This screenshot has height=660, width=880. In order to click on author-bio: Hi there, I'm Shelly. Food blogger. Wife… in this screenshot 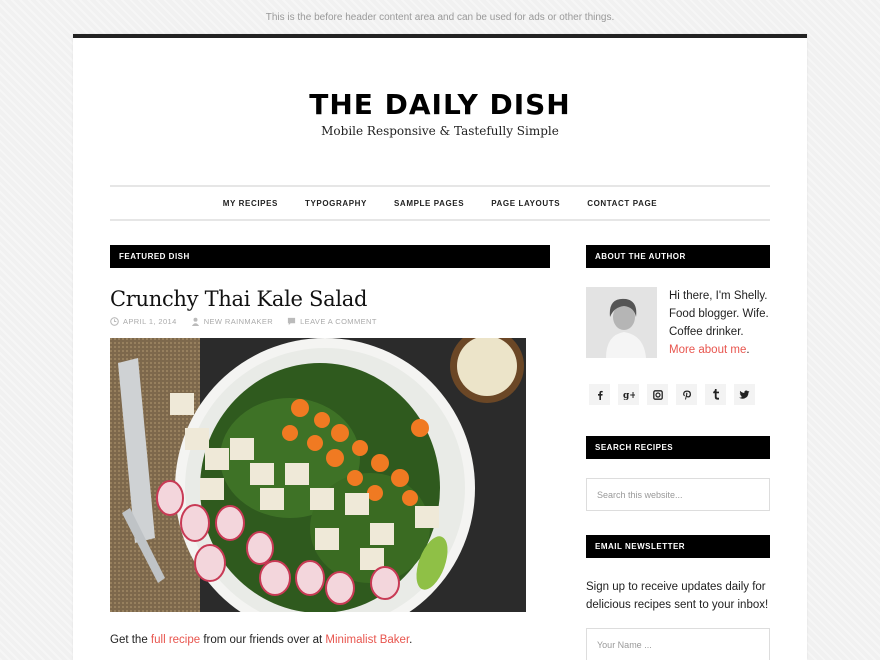, I will do `click(719, 323)`.